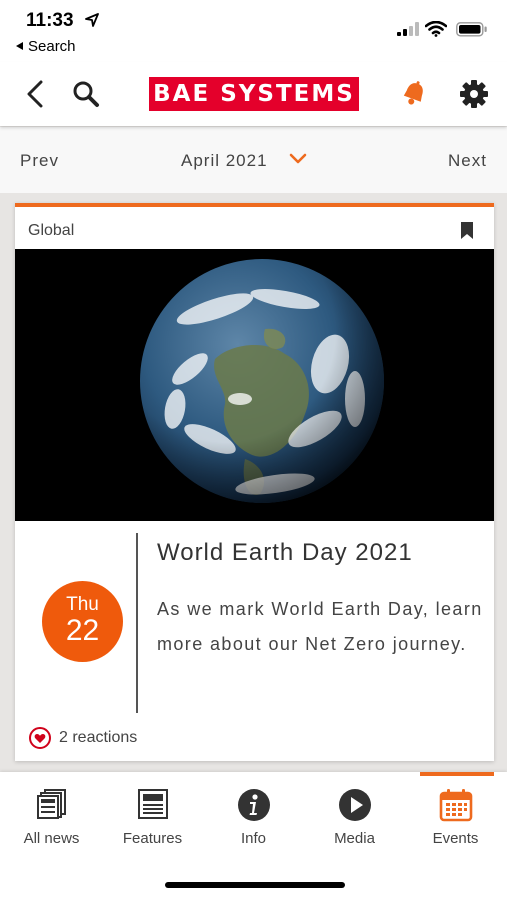 The height and width of the screenshot is (900, 507). What do you see at coordinates (82, 604) in the screenshot?
I see `date-day-of-week: Thu` at bounding box center [82, 604].